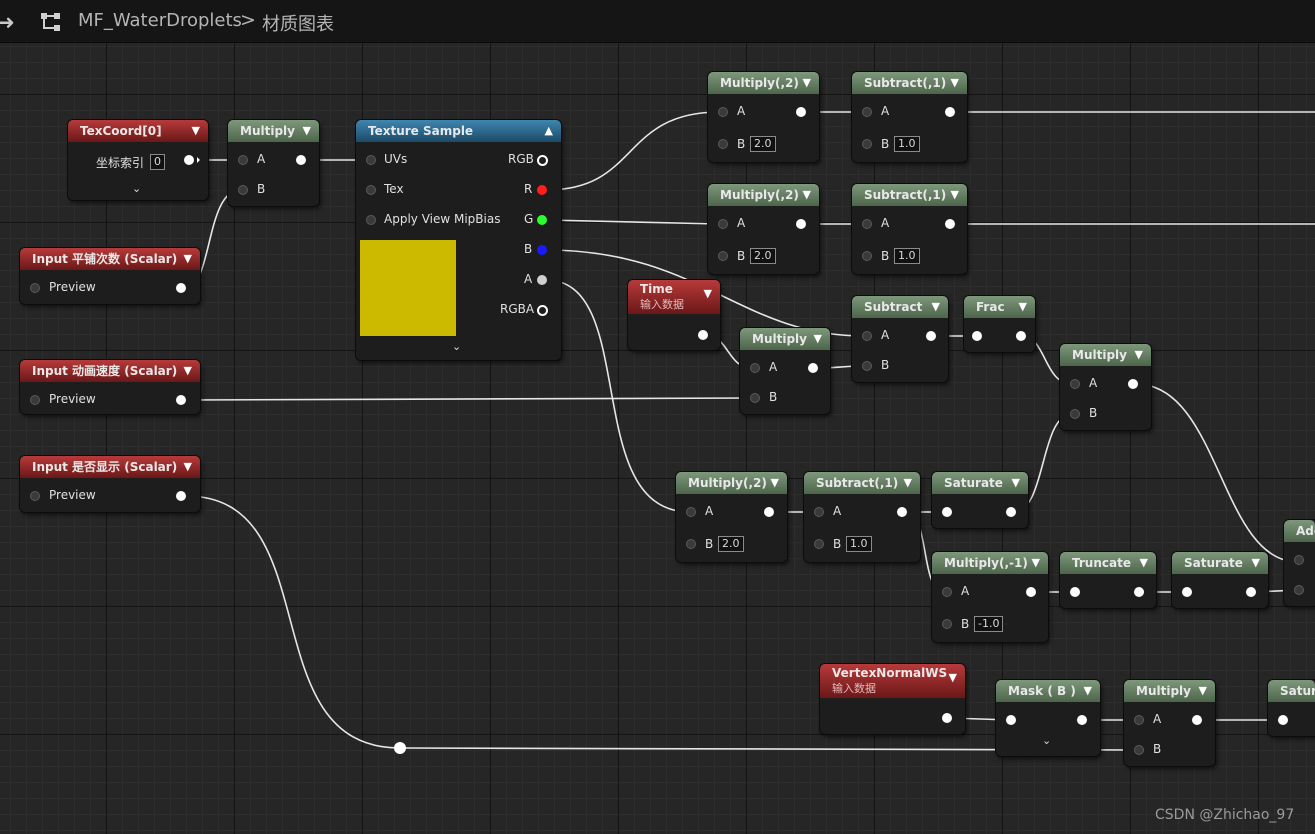  I want to click on truncate-node: Truncate ▼, so click(1108, 580).